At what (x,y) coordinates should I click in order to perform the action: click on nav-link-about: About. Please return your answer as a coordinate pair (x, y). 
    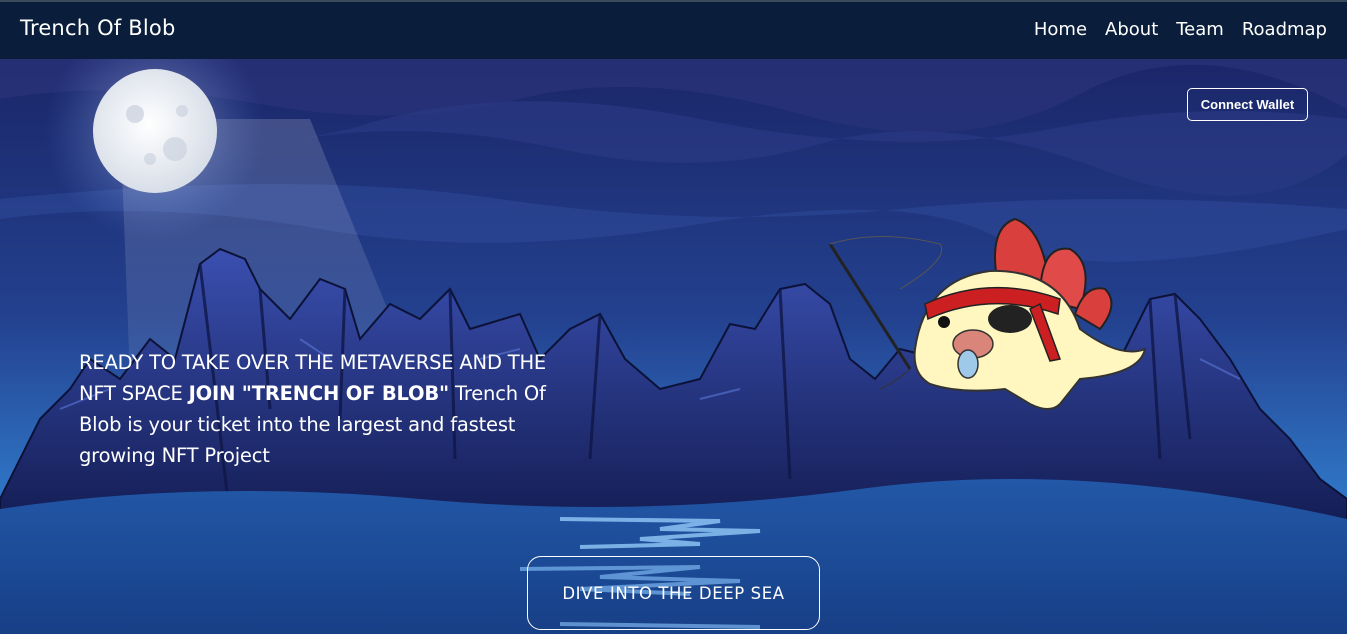
    Looking at the image, I should click on (1131, 29).